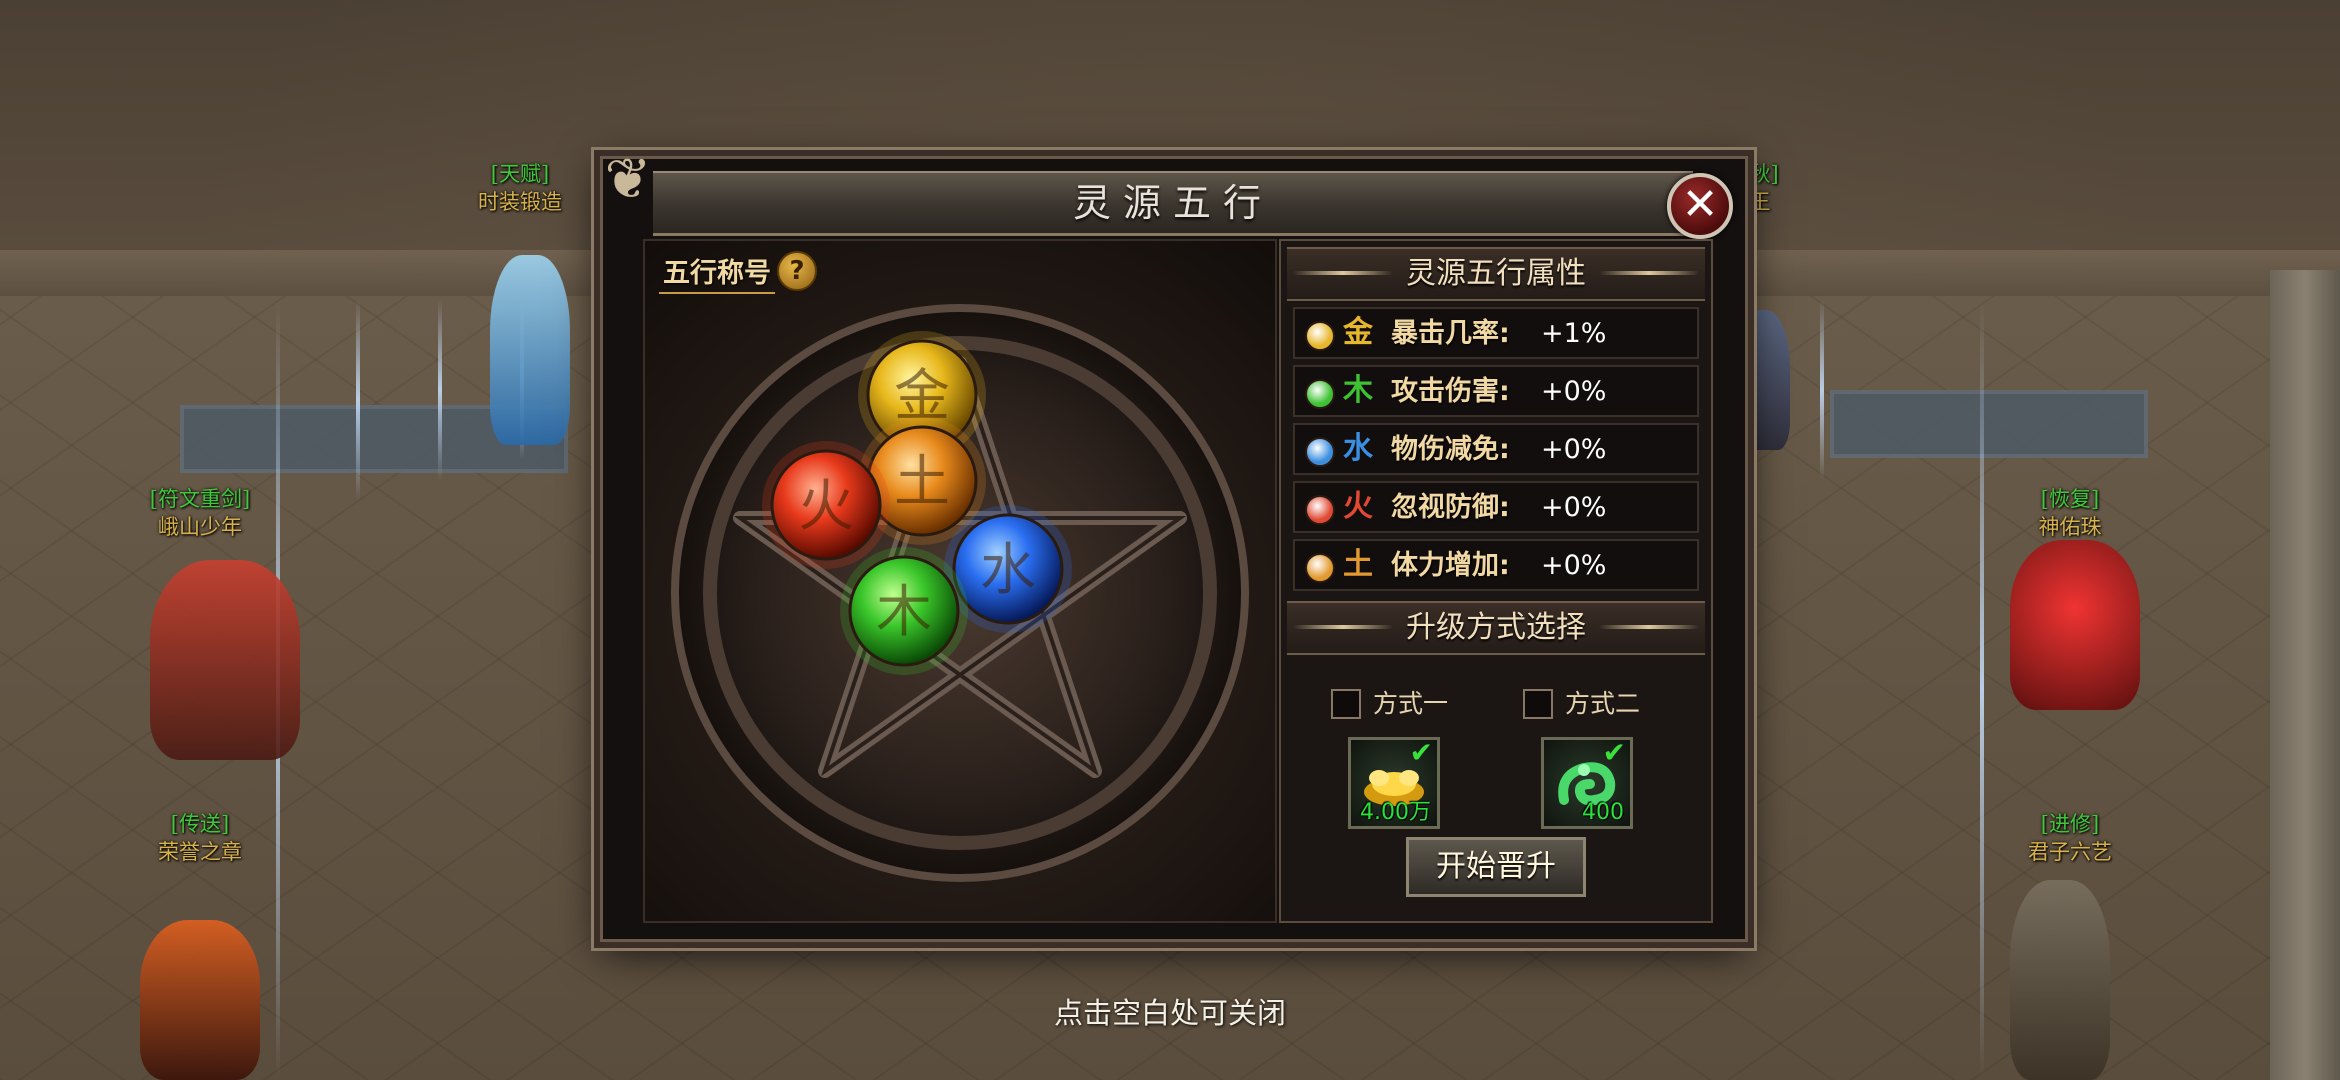 The image size is (2340, 1080). I want to click on upgrade-option-2: 方式二, so click(1593, 705).